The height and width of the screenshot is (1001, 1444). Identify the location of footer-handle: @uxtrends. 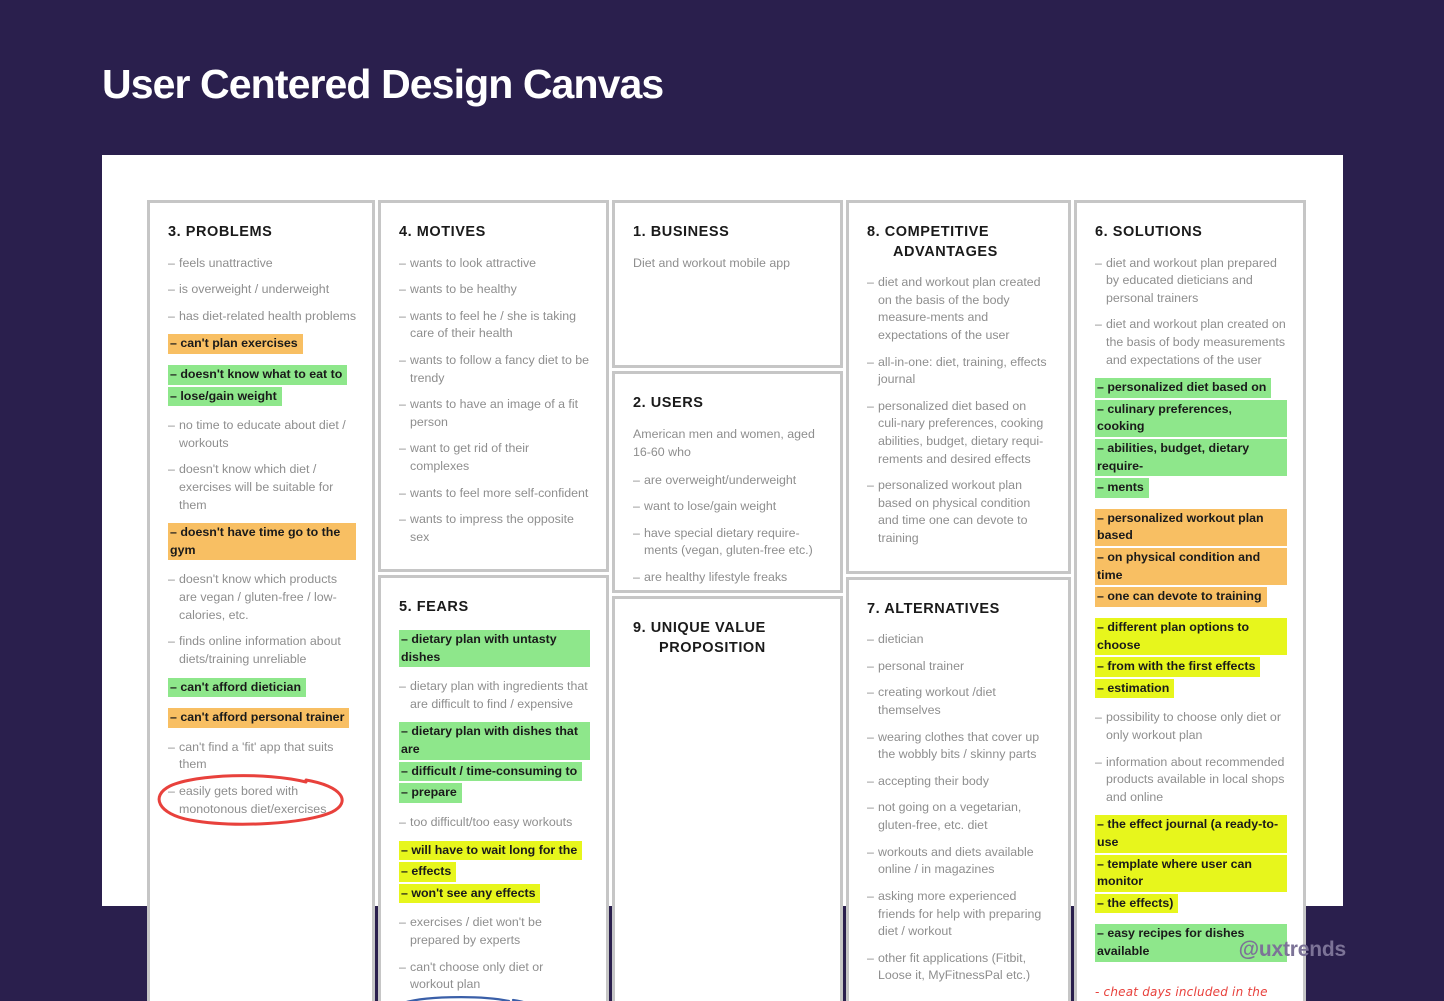
(1292, 949).